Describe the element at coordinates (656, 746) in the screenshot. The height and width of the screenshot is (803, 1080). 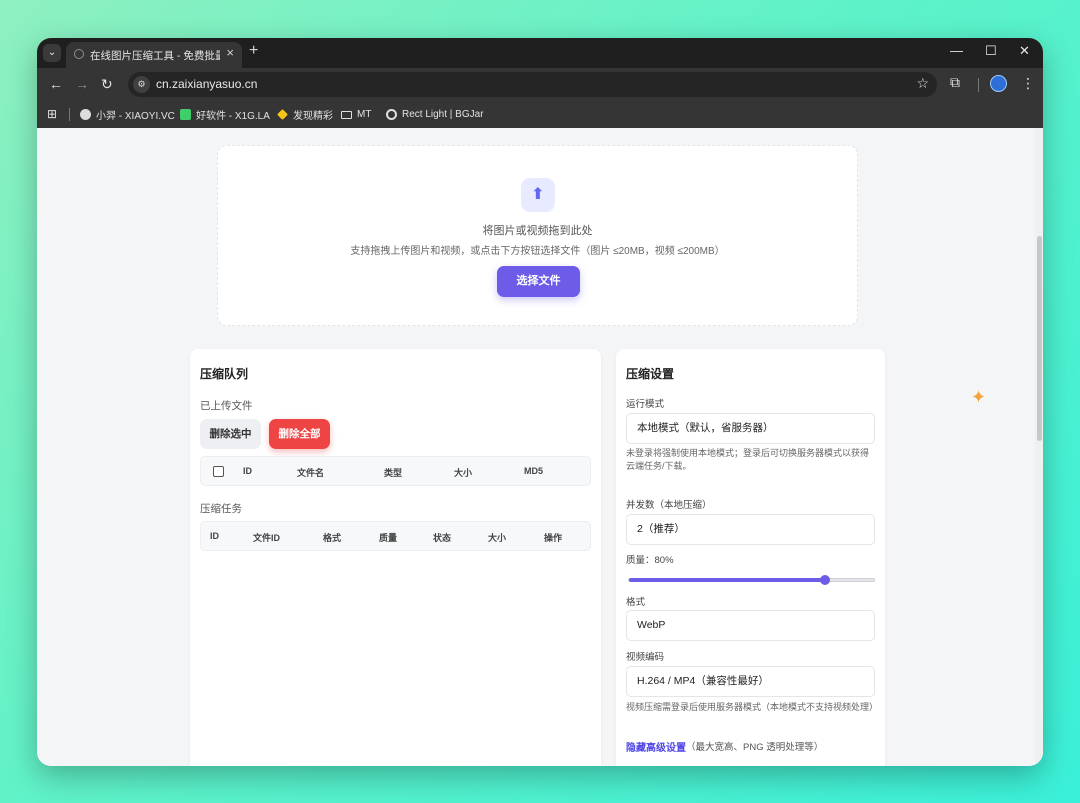
I see `toggle-advanced-settings-link: 隐藏高级设置` at that location.